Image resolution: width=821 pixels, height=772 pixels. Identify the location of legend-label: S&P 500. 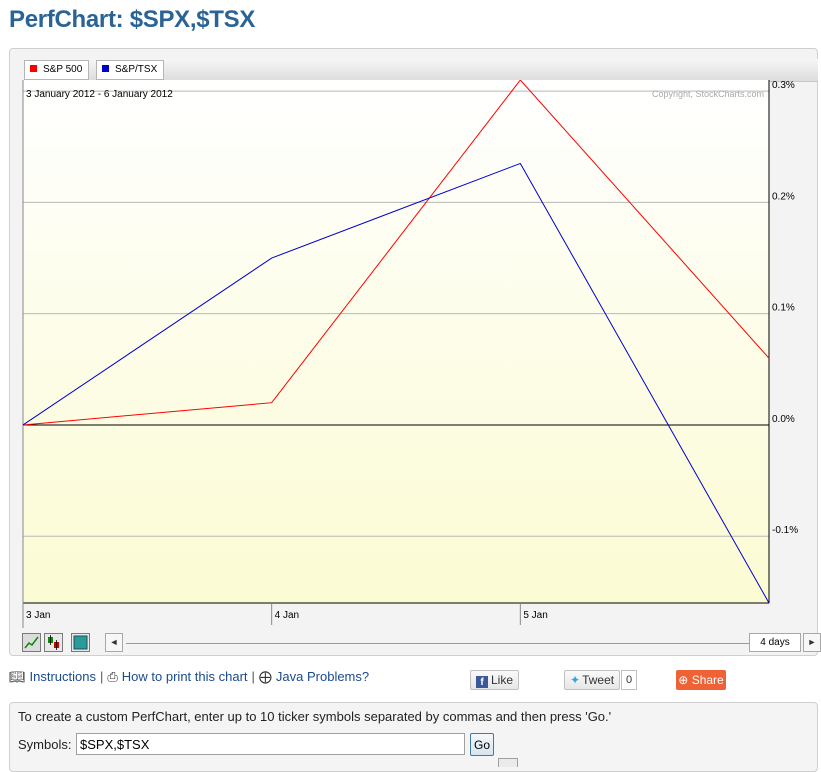
(63, 69).